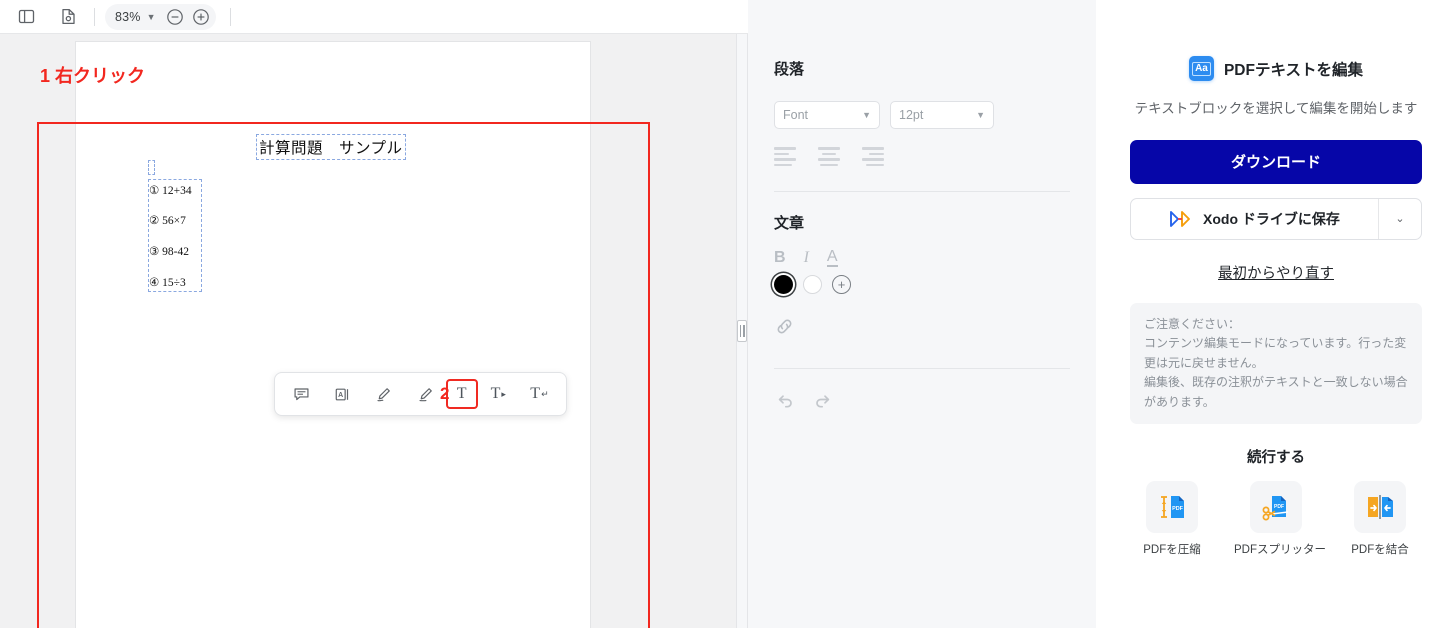  Describe the element at coordinates (445, 393) in the screenshot. I see `step2-marker: 2` at that location.